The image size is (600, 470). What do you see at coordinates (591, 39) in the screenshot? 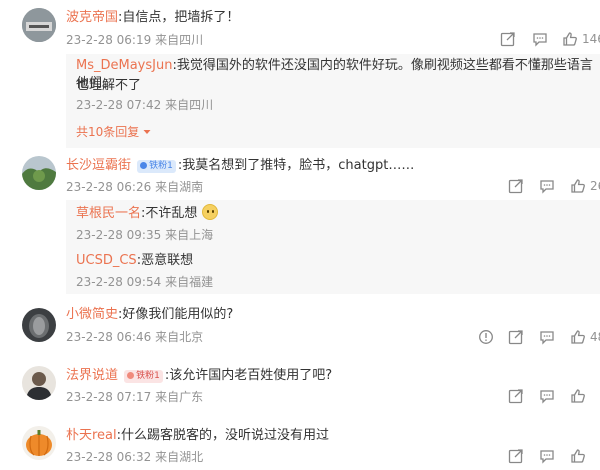
I see `like-count: 146` at bounding box center [591, 39].